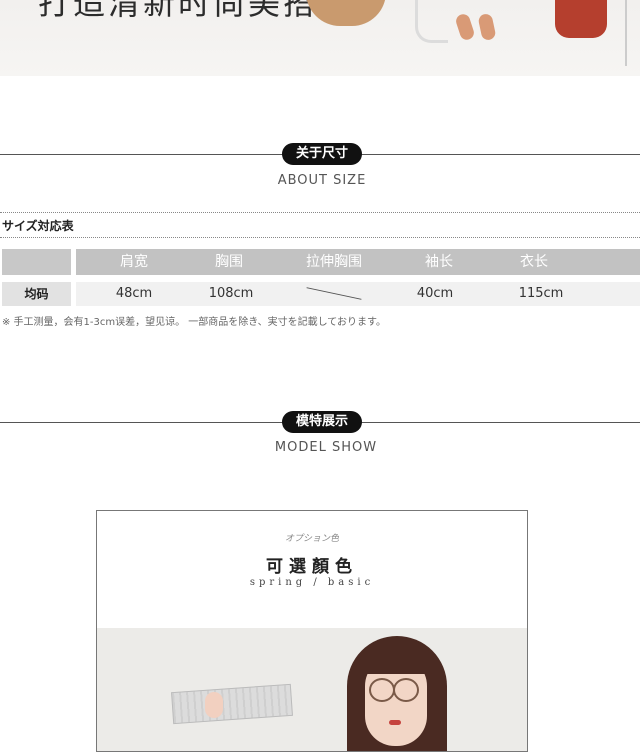 The width and height of the screenshot is (640, 752). What do you see at coordinates (38, 226) in the screenshot?
I see `size-table-title: サイズ対応表` at bounding box center [38, 226].